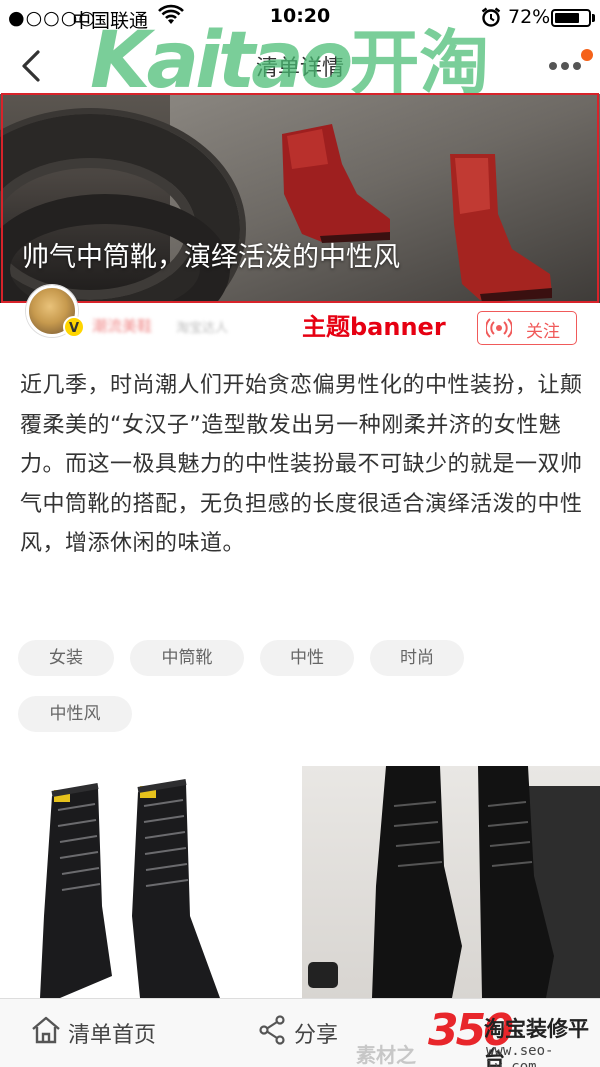 The height and width of the screenshot is (1067, 600). What do you see at coordinates (187, 658) in the screenshot?
I see `tag-item: 中筒靴` at bounding box center [187, 658].